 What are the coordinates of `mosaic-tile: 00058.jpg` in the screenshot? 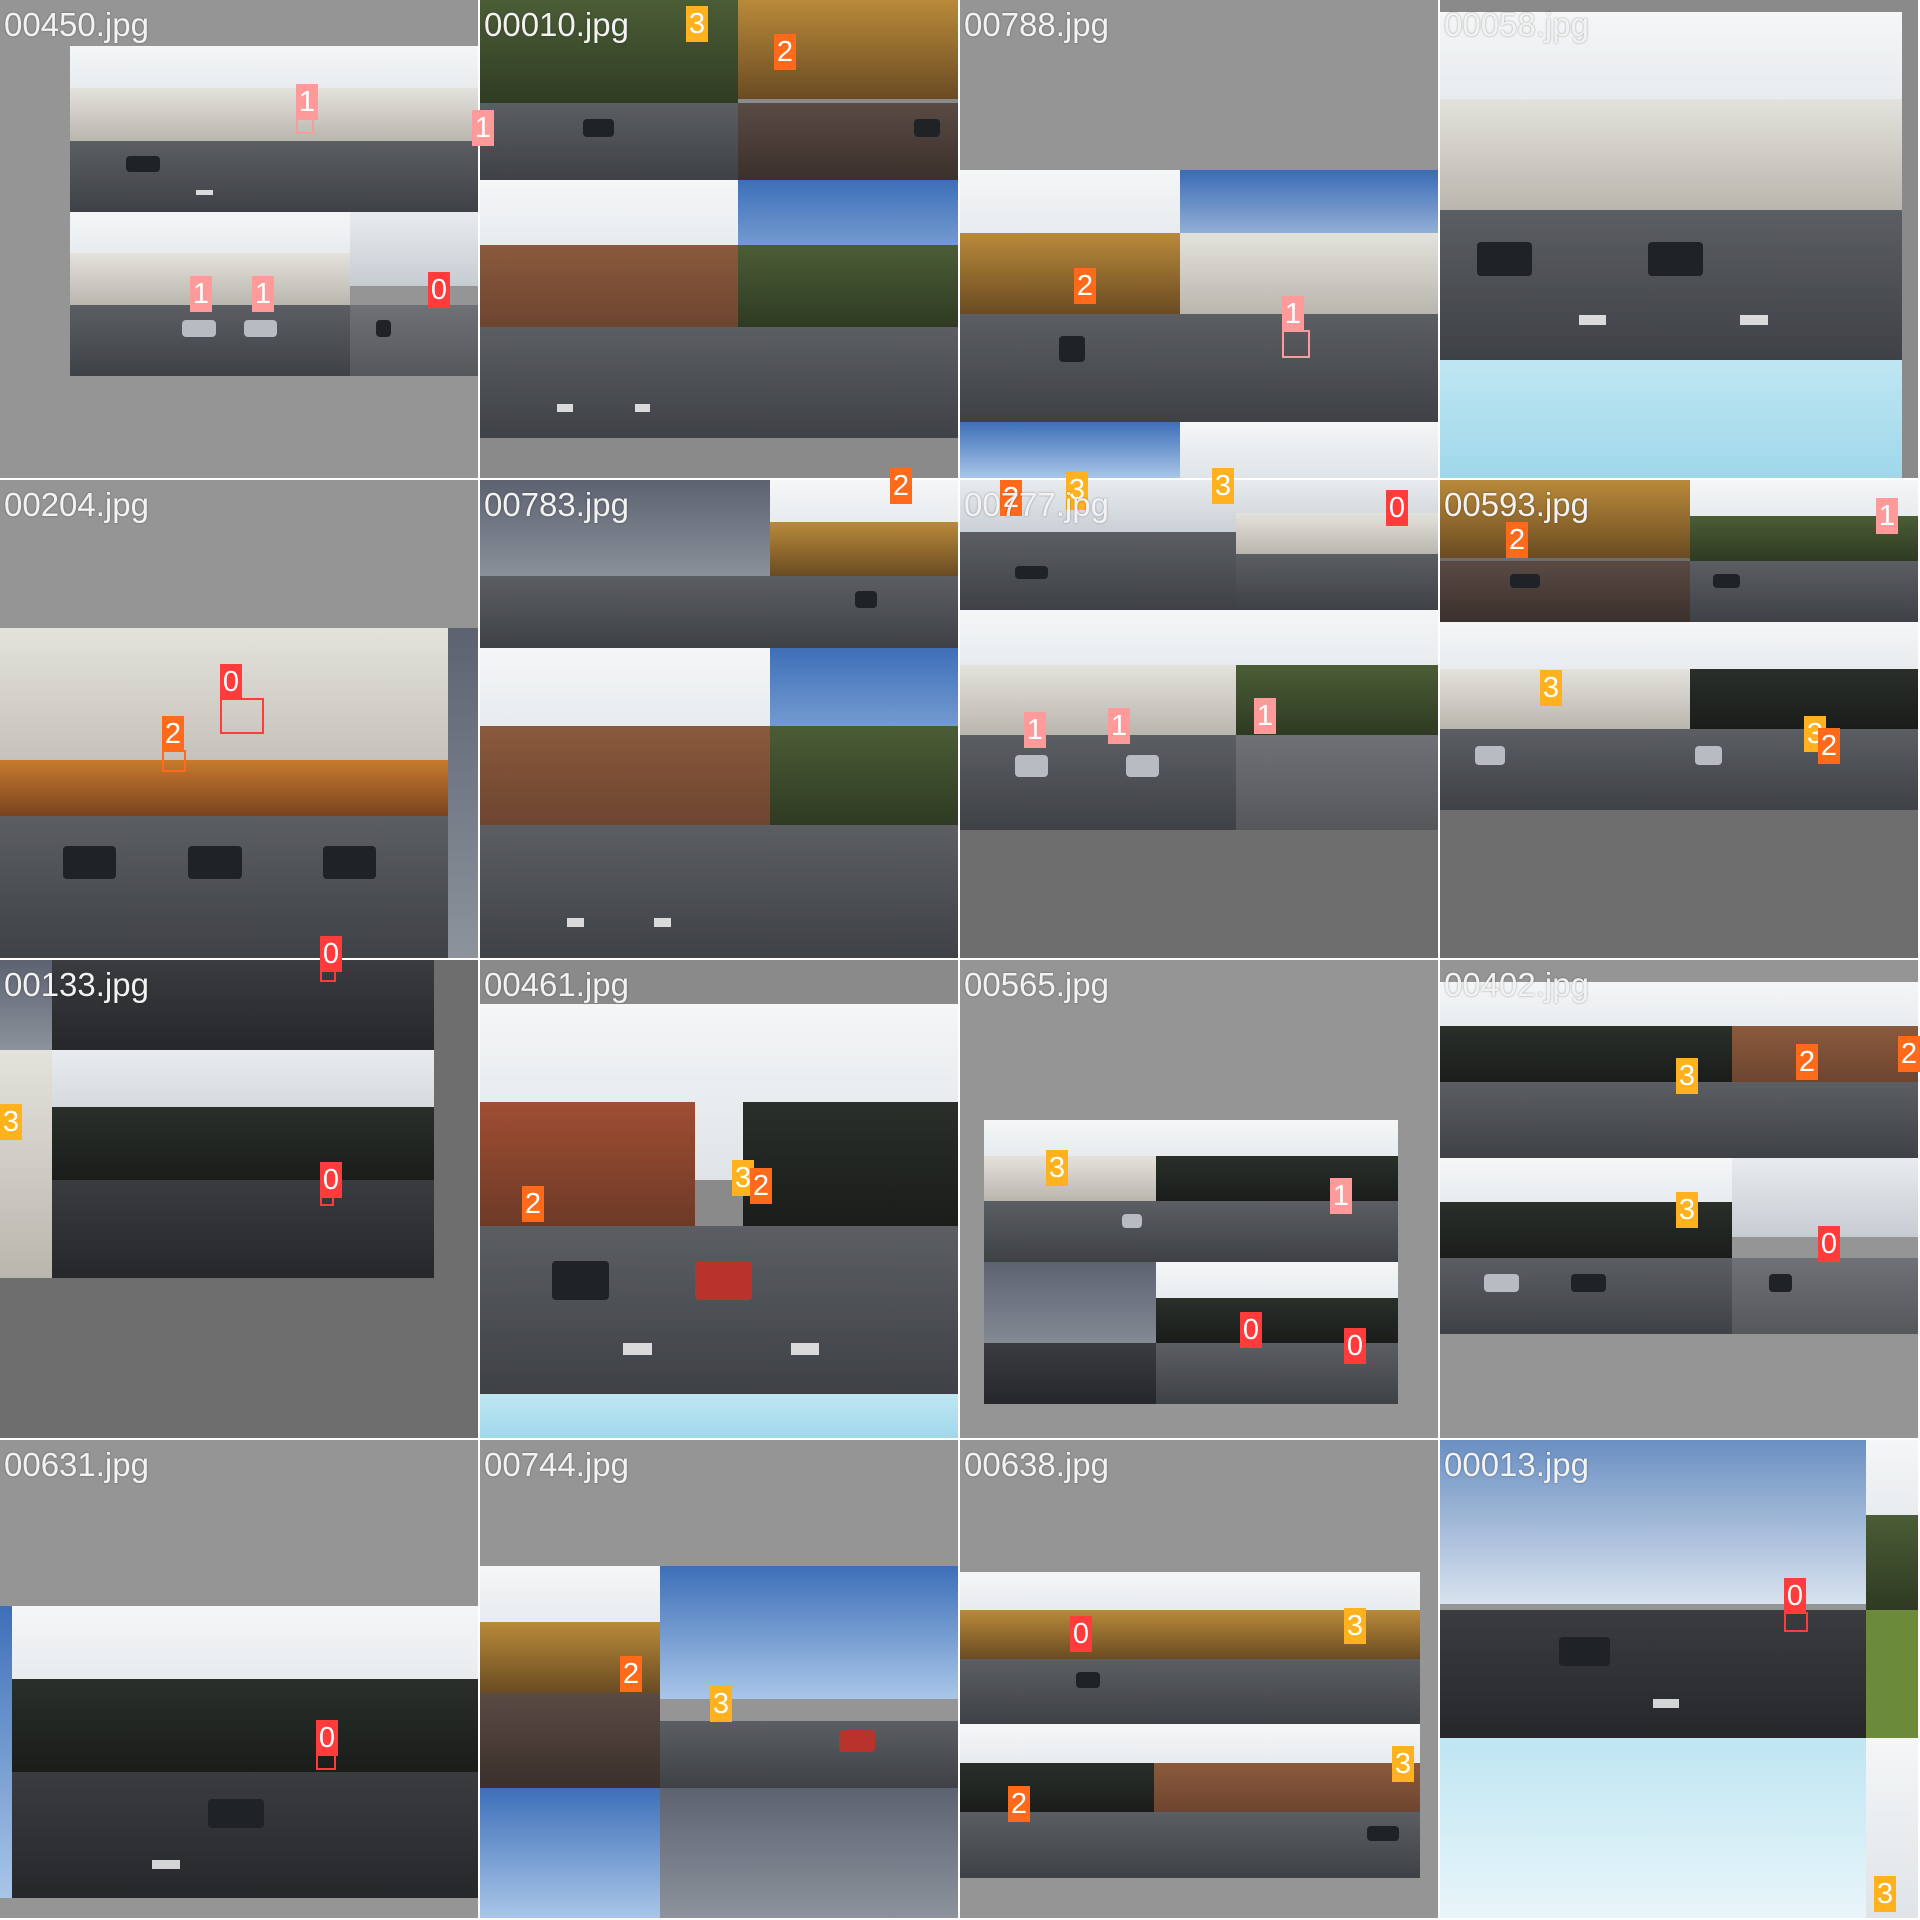 It's located at (1679, 239).